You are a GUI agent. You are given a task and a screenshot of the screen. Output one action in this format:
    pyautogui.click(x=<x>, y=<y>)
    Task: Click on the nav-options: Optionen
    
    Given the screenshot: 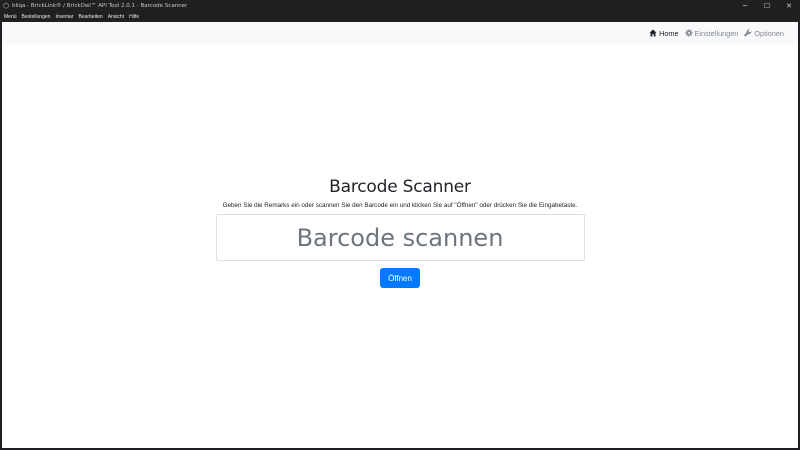 What is the action you would take?
    pyautogui.click(x=764, y=33)
    